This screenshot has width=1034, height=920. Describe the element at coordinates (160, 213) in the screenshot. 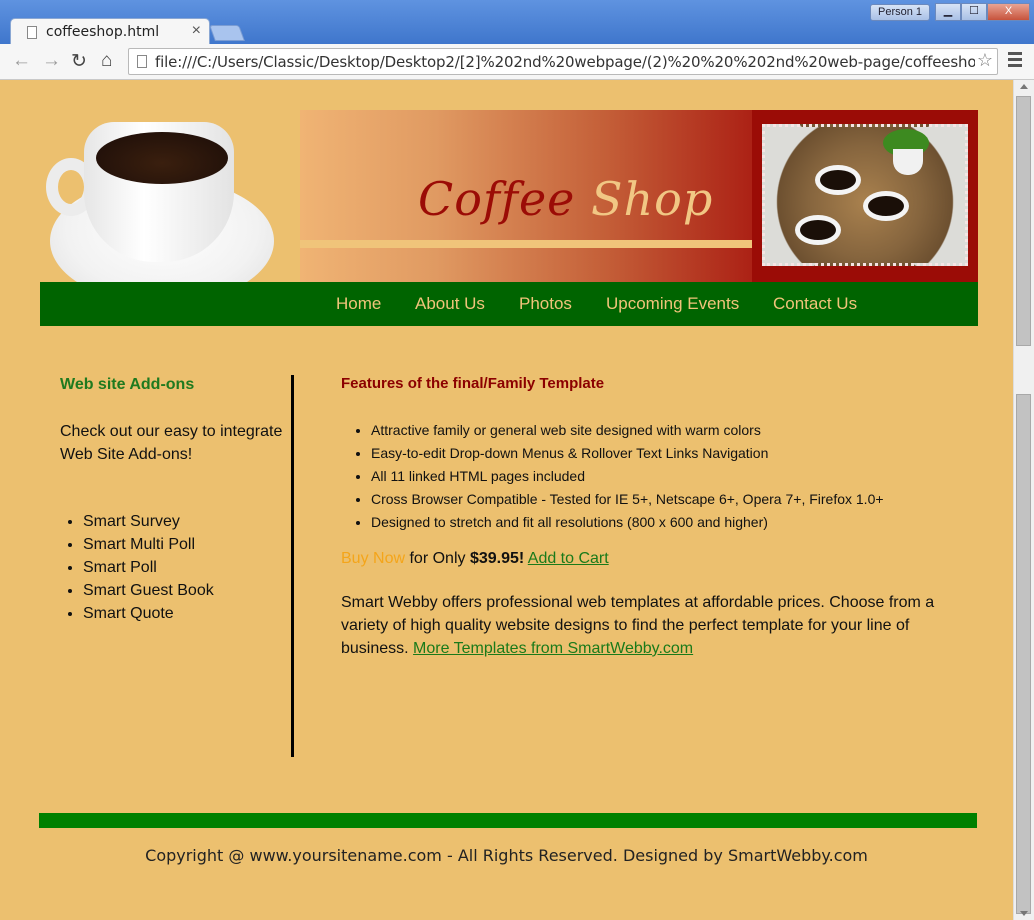

I see `coffee-cup-image` at that location.